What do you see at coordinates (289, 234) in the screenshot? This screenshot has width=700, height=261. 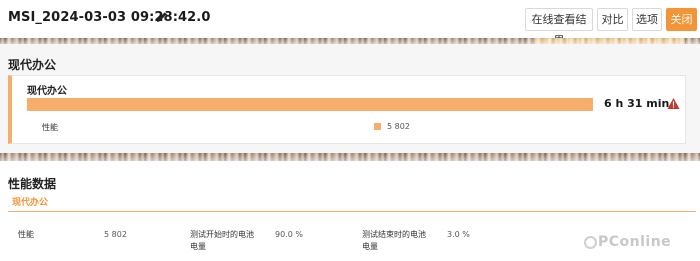 I see `row-value-battery-start: 90.0 %` at bounding box center [289, 234].